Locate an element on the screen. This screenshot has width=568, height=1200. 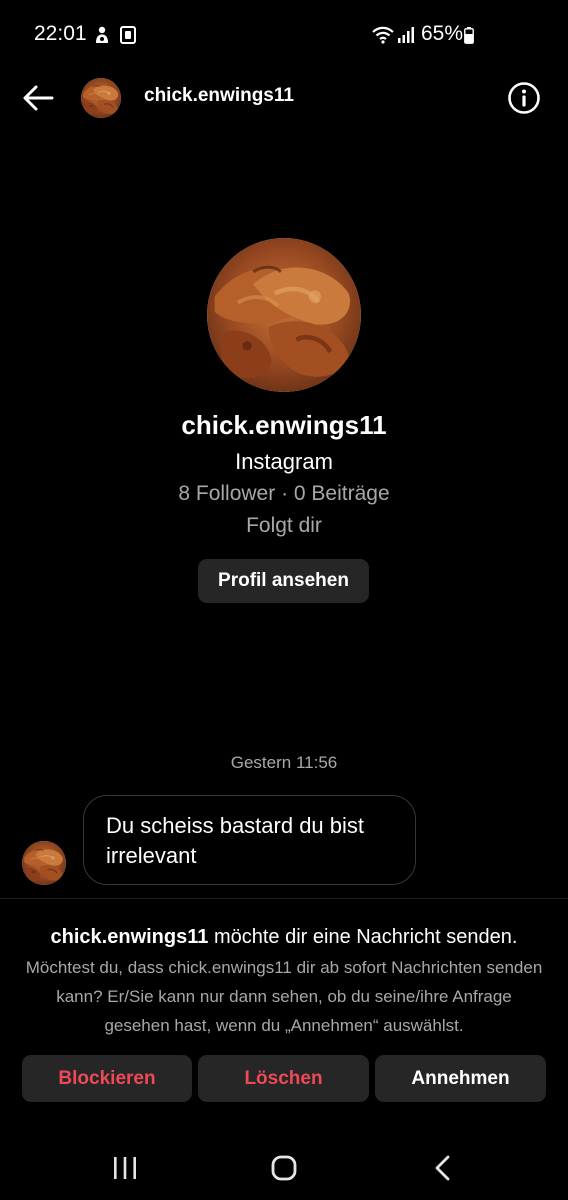
profile-platform: Instagram is located at coordinates (284, 461).